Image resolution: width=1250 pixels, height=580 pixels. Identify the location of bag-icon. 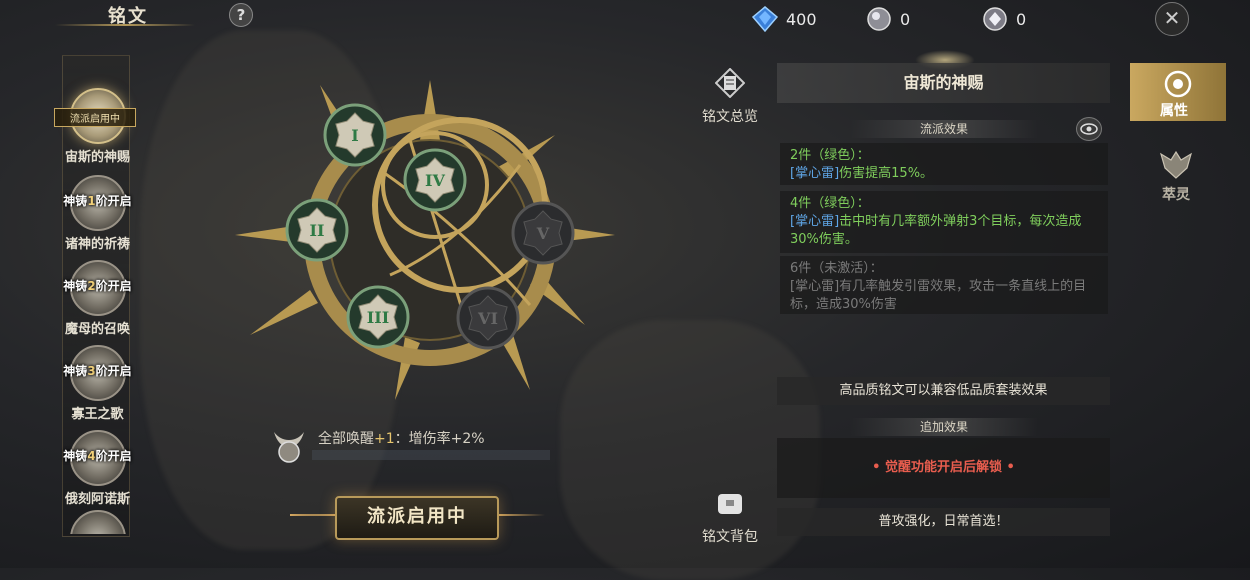
(730, 504).